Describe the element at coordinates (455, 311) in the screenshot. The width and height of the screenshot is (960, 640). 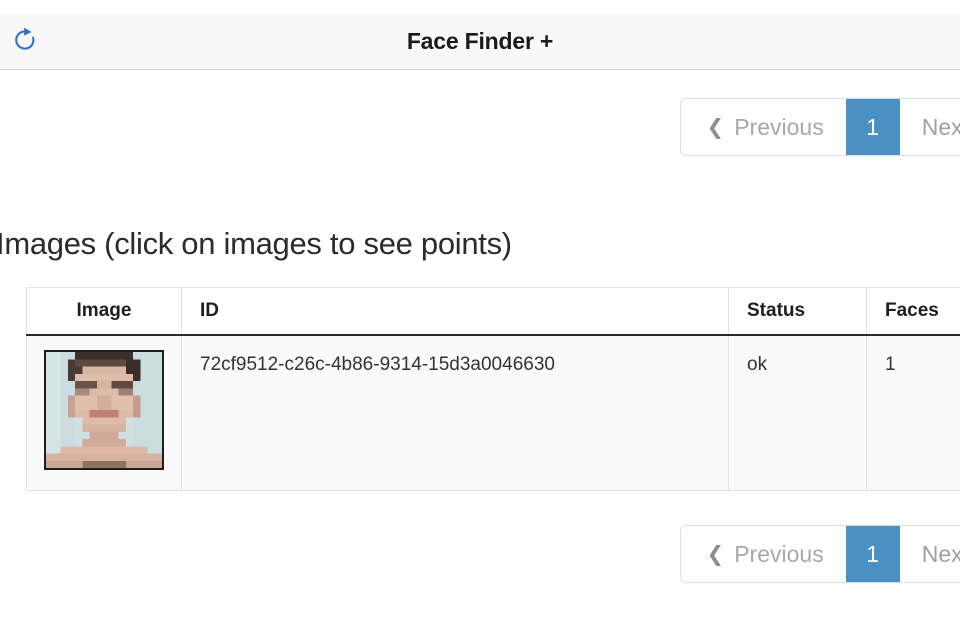
I see `column-header-id: ID` at that location.